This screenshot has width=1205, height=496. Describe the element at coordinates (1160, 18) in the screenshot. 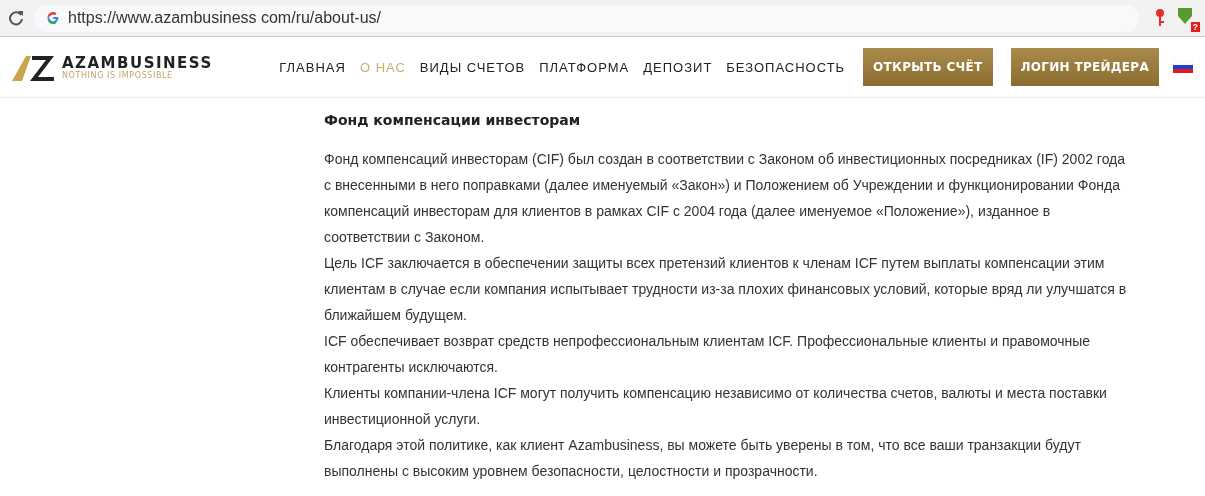

I see `key-icon` at that location.